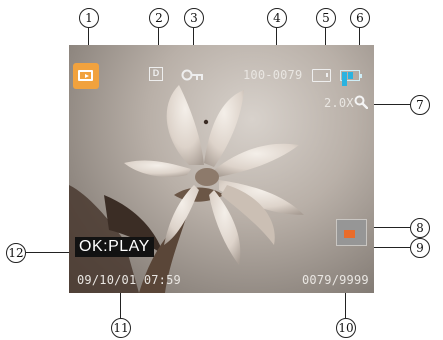 This screenshot has width=443, height=340. I want to click on callout-6: 6, so click(360, 18).